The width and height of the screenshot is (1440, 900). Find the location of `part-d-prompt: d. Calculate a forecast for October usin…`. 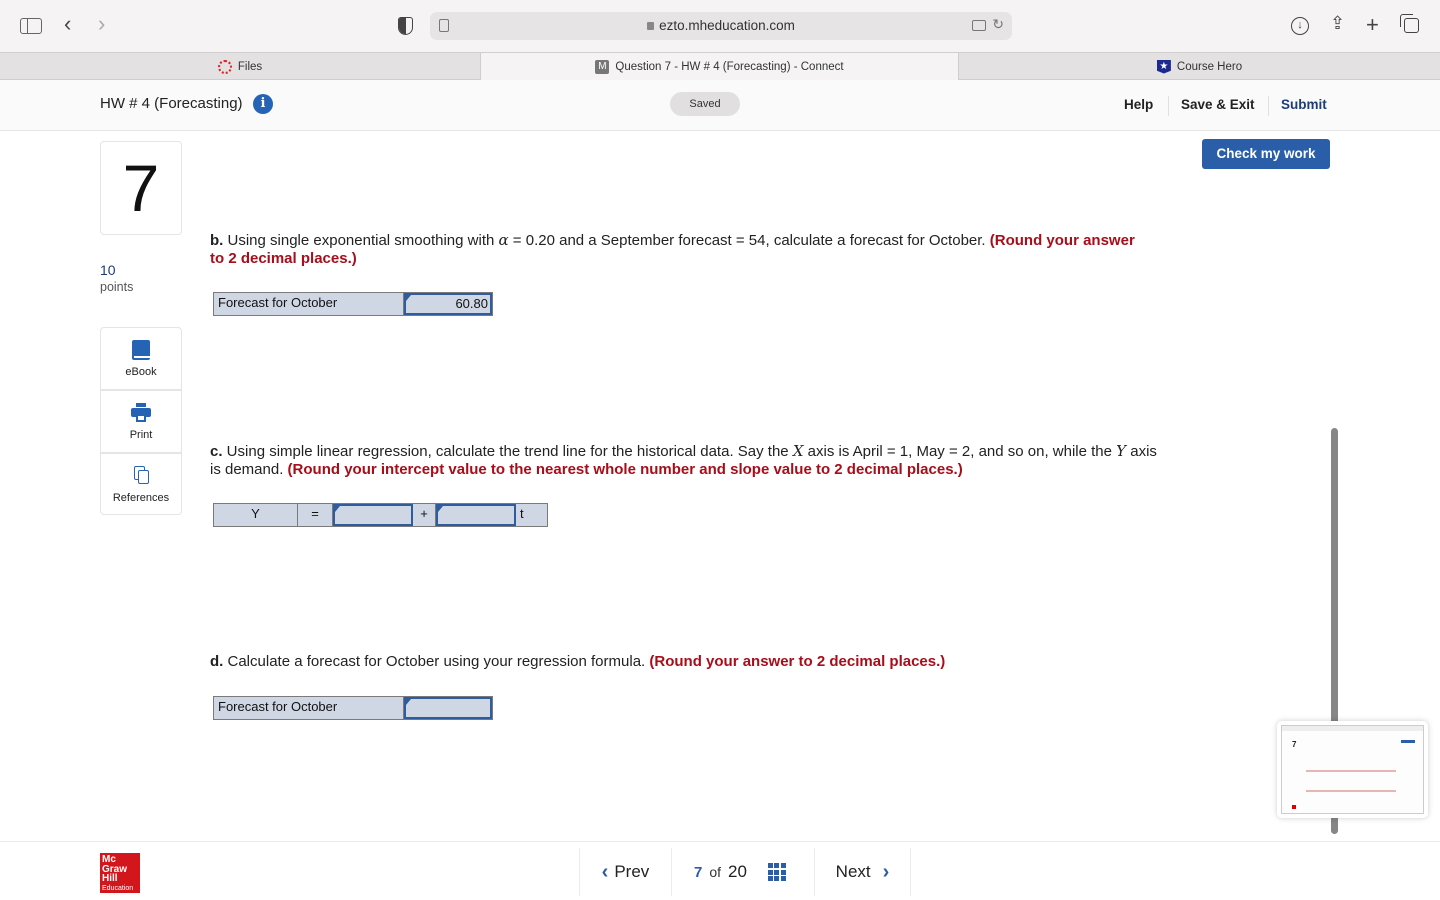

part-d-prompt: d. Calculate a forecast for October usin… is located at coordinates (680, 662).